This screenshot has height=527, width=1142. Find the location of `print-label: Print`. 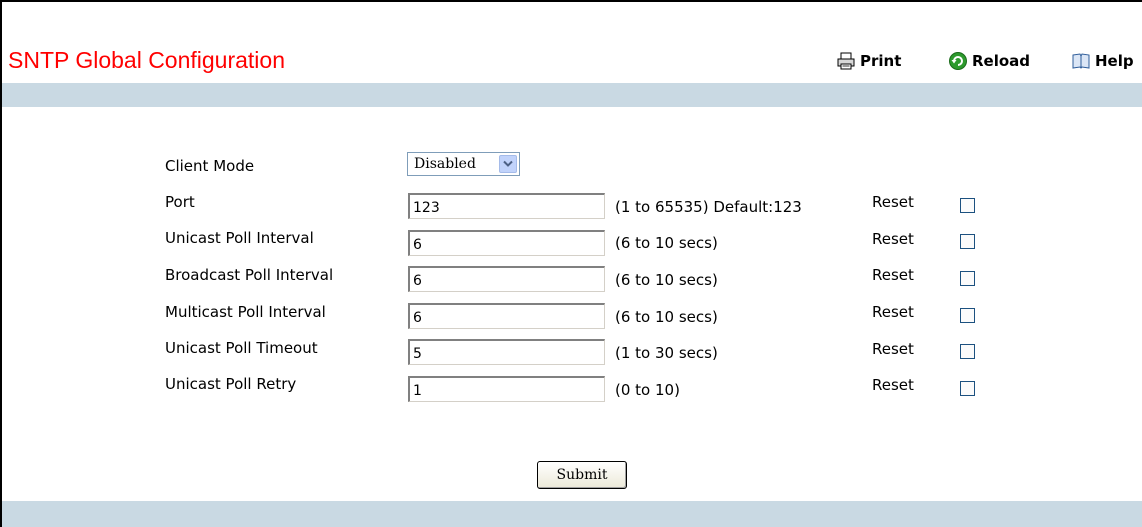

print-label: Print is located at coordinates (881, 61).